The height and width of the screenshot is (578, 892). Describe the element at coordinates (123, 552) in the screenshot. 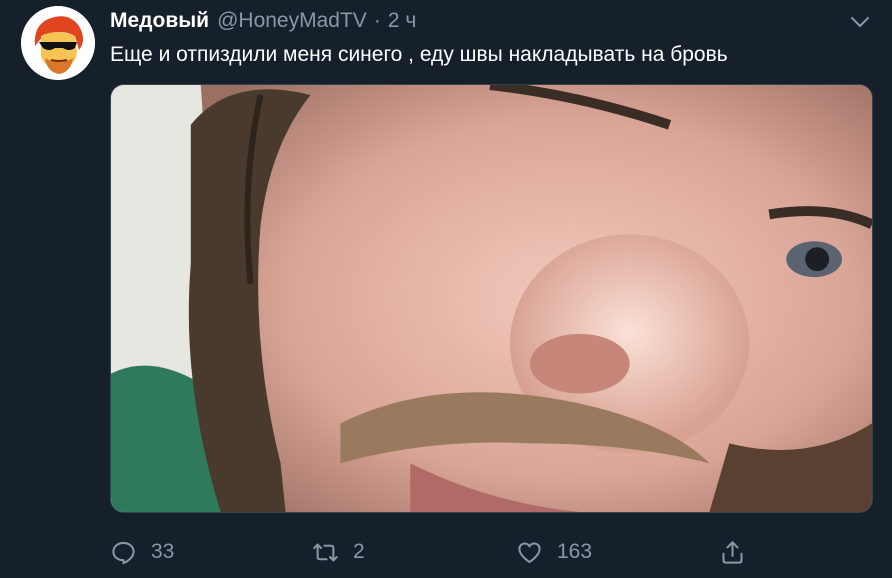

I see `reply-icon` at that location.